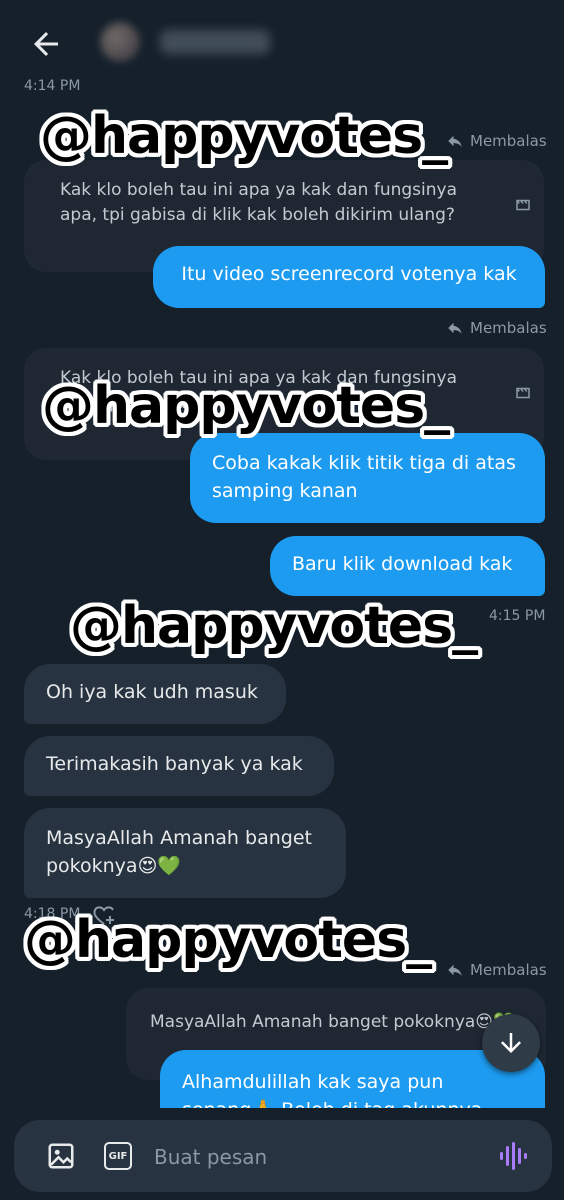 The image size is (564, 1200). Describe the element at coordinates (349, 274) in the screenshot. I see `message-text: Itu video screenrecord votenya kak` at that location.